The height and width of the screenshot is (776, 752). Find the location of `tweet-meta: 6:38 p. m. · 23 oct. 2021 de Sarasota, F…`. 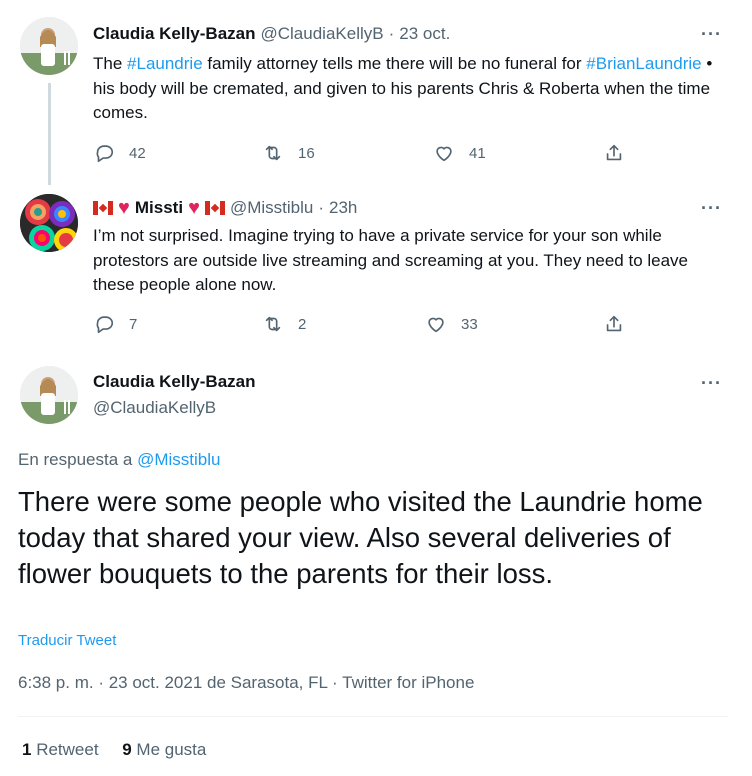

tweet-meta: 6:38 p. m. · 23 oct. 2021 de Sarasota, F… is located at coordinates (246, 683).